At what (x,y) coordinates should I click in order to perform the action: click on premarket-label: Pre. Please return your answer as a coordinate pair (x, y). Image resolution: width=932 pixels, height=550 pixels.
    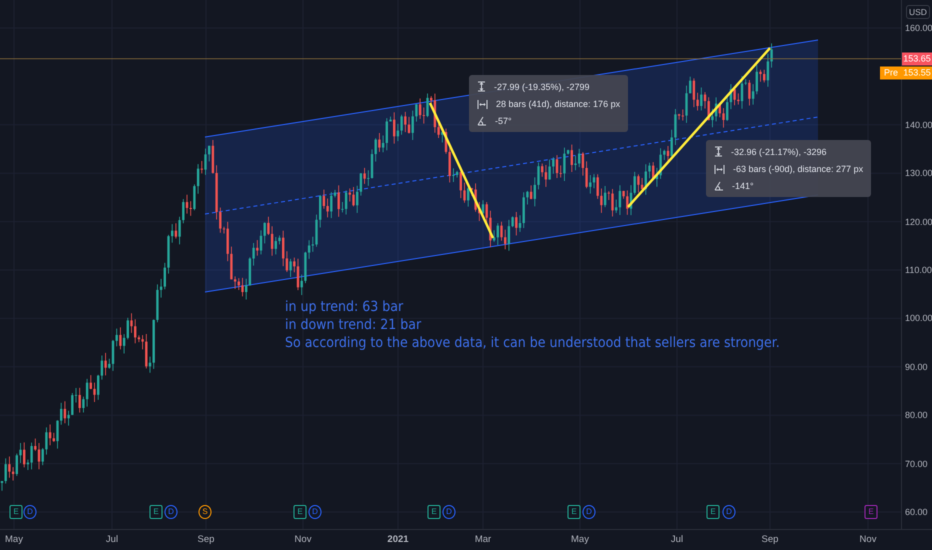
    Looking at the image, I should click on (891, 73).